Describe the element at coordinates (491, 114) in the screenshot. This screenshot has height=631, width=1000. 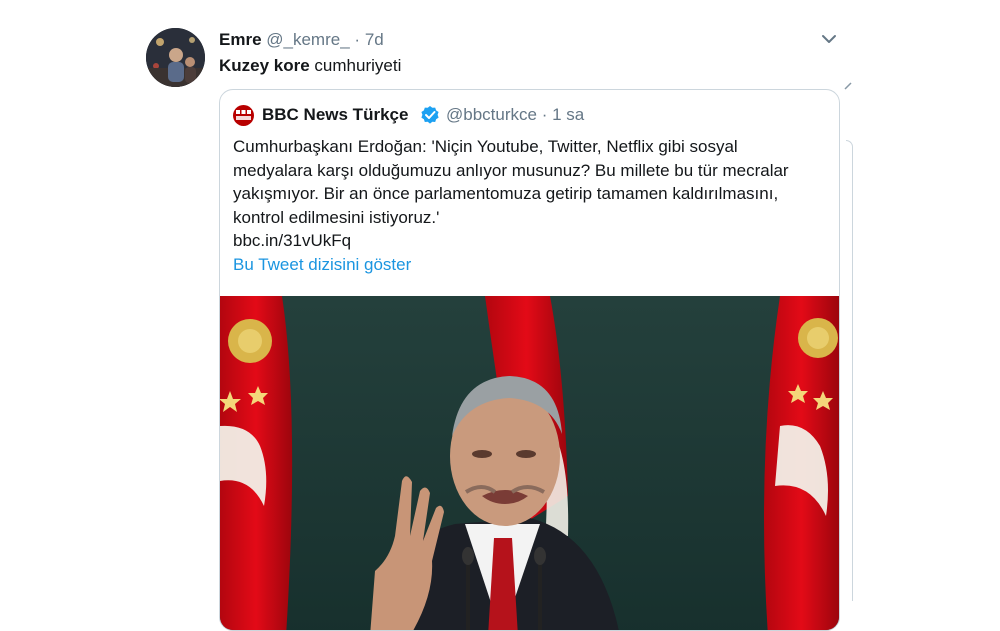
I see `quoted-handle: @bbcturkce` at that location.